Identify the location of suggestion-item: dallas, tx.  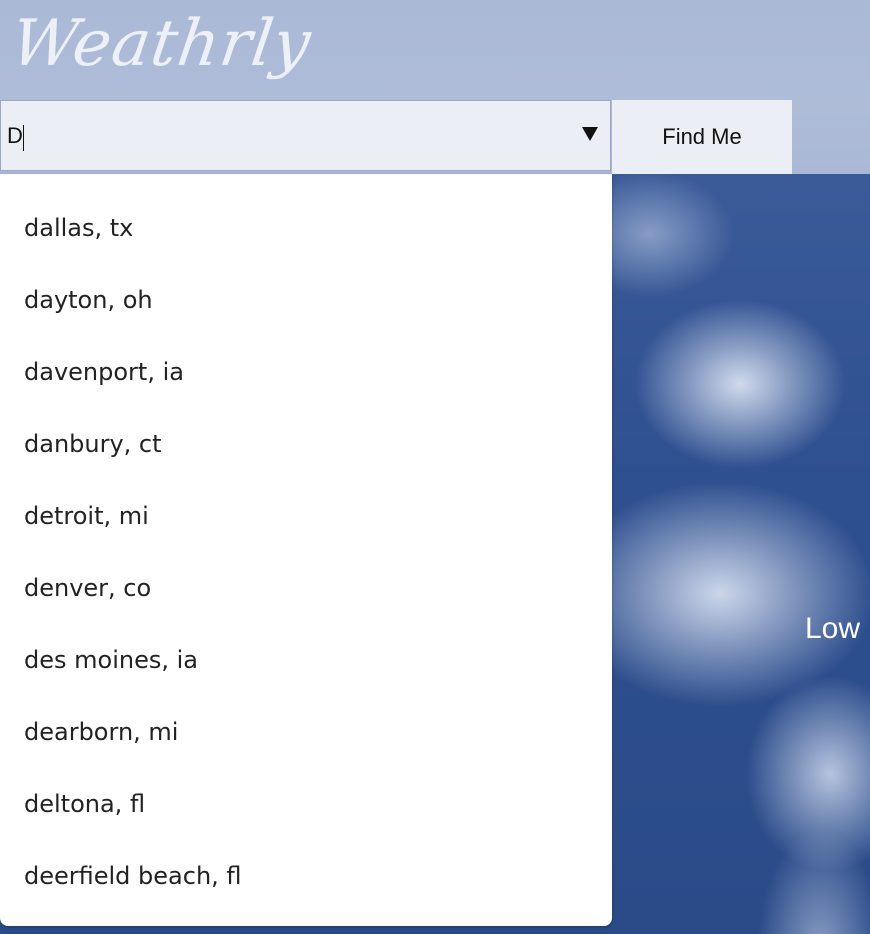
(306, 228).